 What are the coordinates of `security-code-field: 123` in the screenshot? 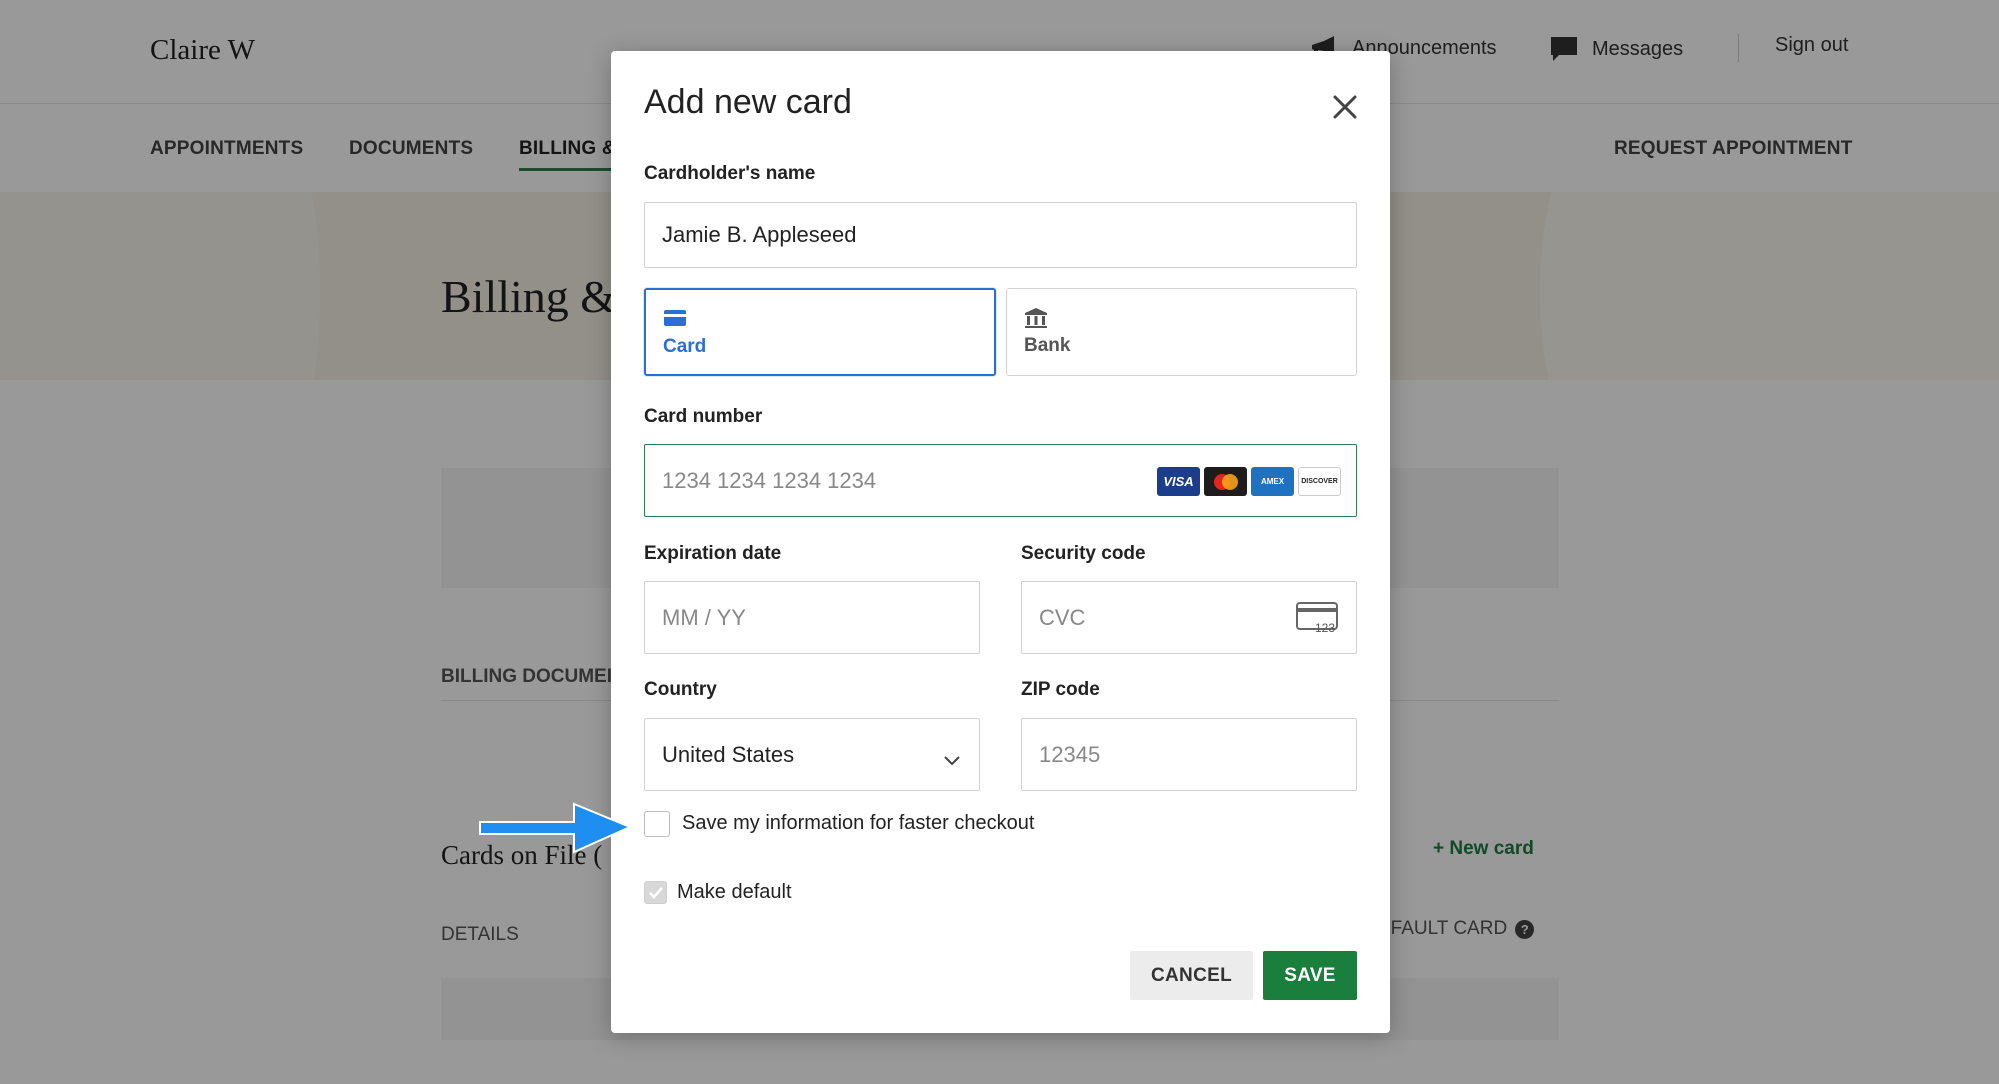 It's located at (1189, 617).